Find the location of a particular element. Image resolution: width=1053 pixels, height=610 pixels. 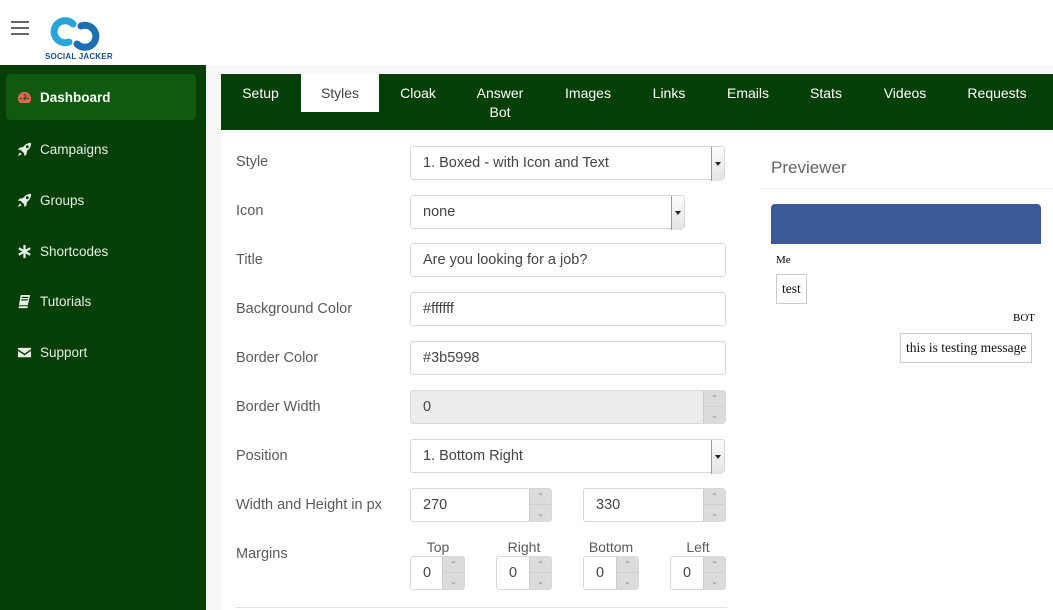

background-color-value: #ffffff is located at coordinates (438, 309).